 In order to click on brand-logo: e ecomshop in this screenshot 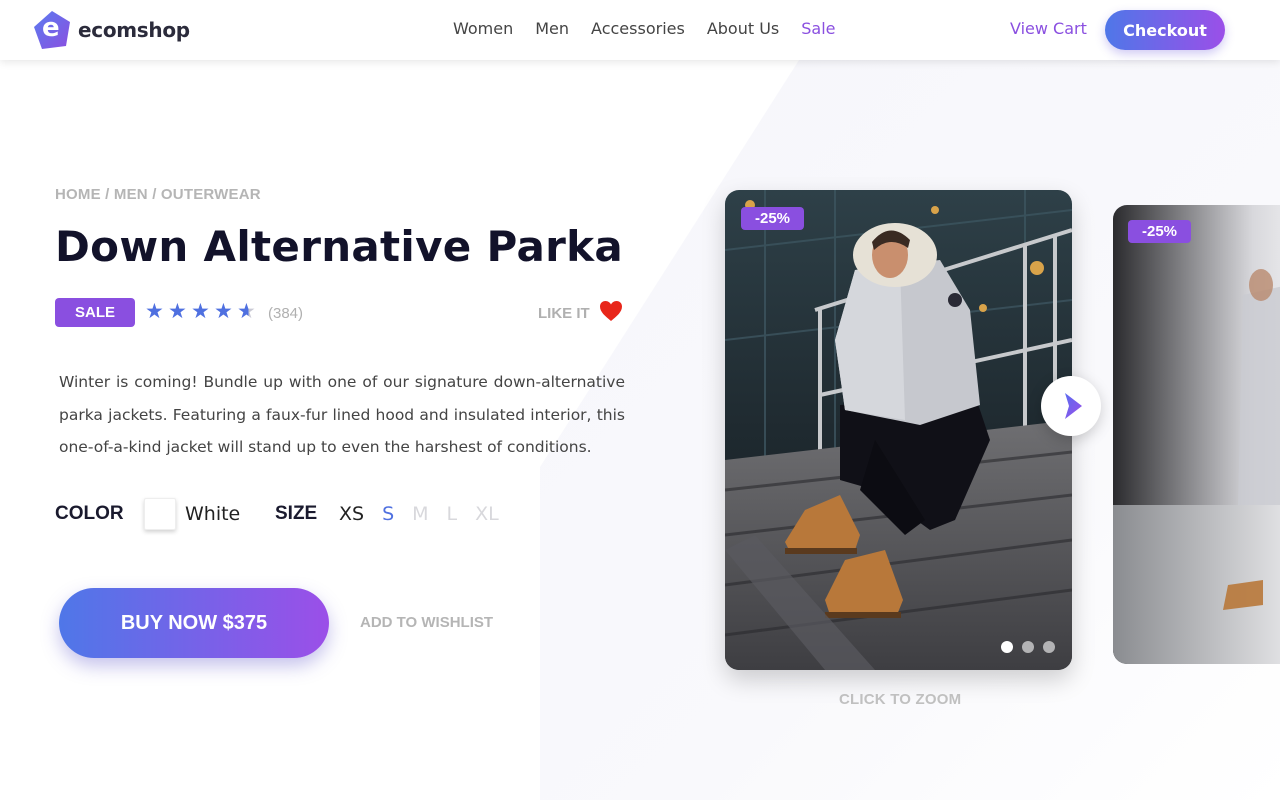, I will do `click(111, 30)`.